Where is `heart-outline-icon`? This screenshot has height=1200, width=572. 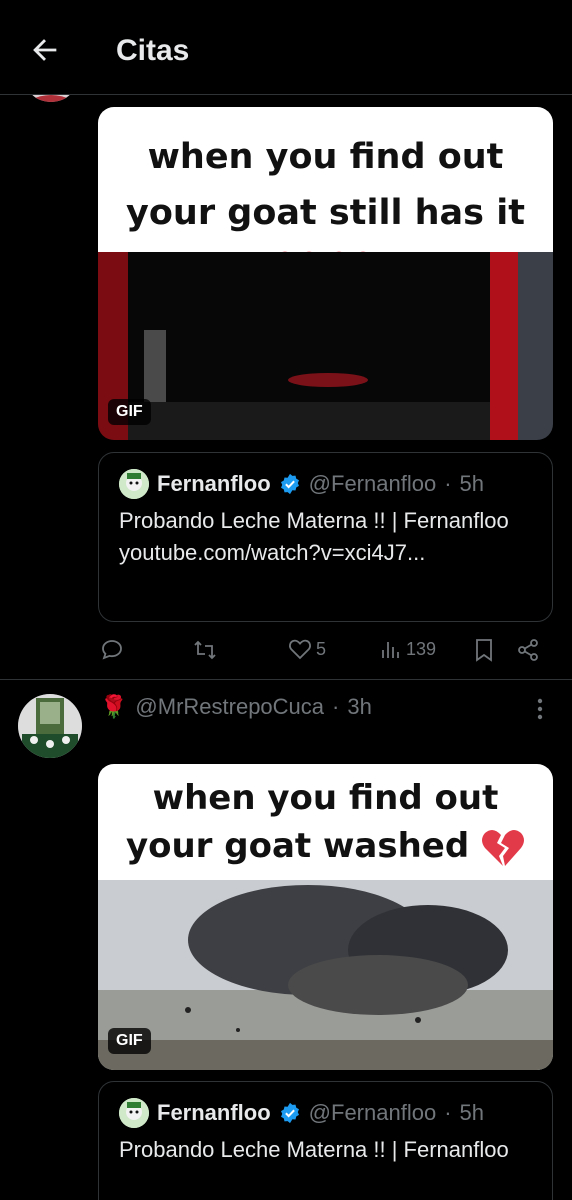 heart-outline-icon is located at coordinates (300, 649).